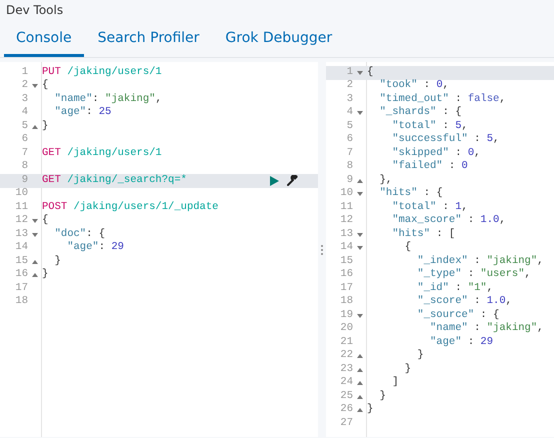 Image resolution: width=554 pixels, height=438 pixels. Describe the element at coordinates (395, 382) in the screenshot. I see `code-line: ]` at that location.